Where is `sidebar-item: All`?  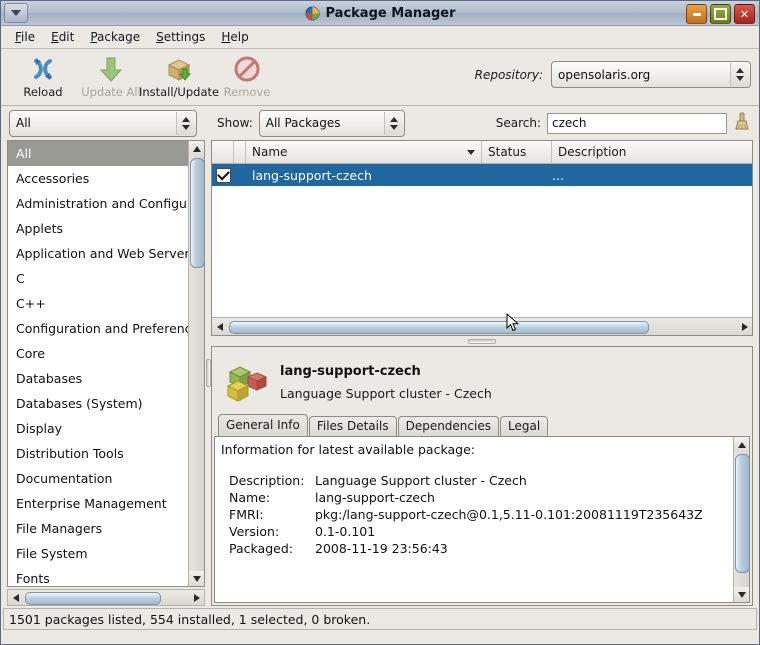
sidebar-item: All is located at coordinates (98, 153).